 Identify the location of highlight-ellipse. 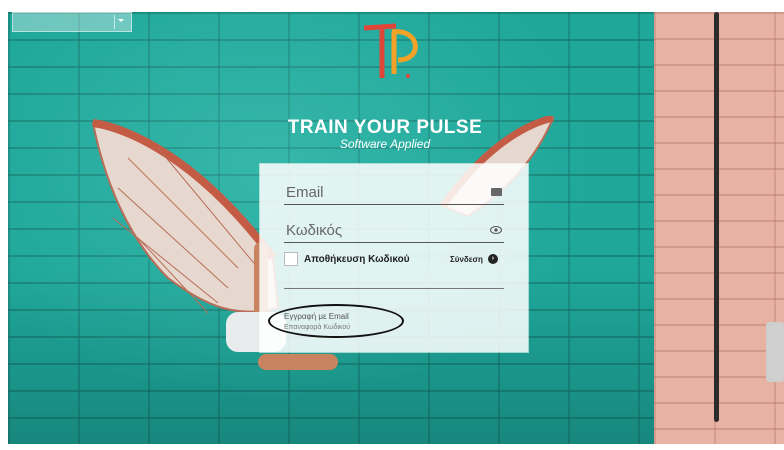
(336, 321).